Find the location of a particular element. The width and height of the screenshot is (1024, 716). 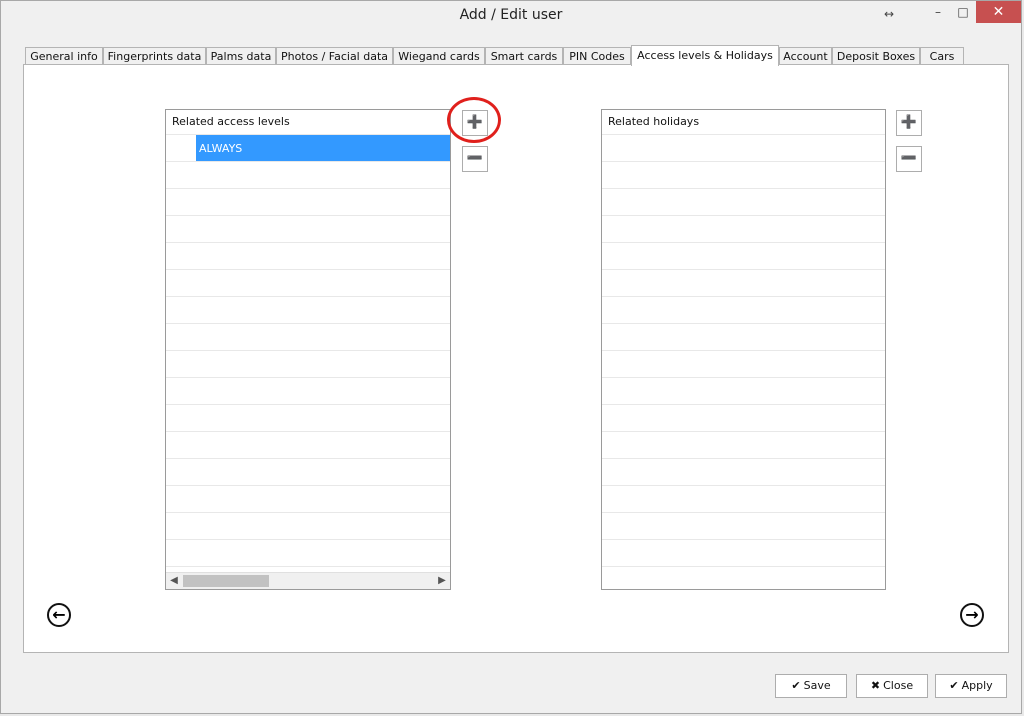

next-tab-button: → is located at coordinates (972, 615).